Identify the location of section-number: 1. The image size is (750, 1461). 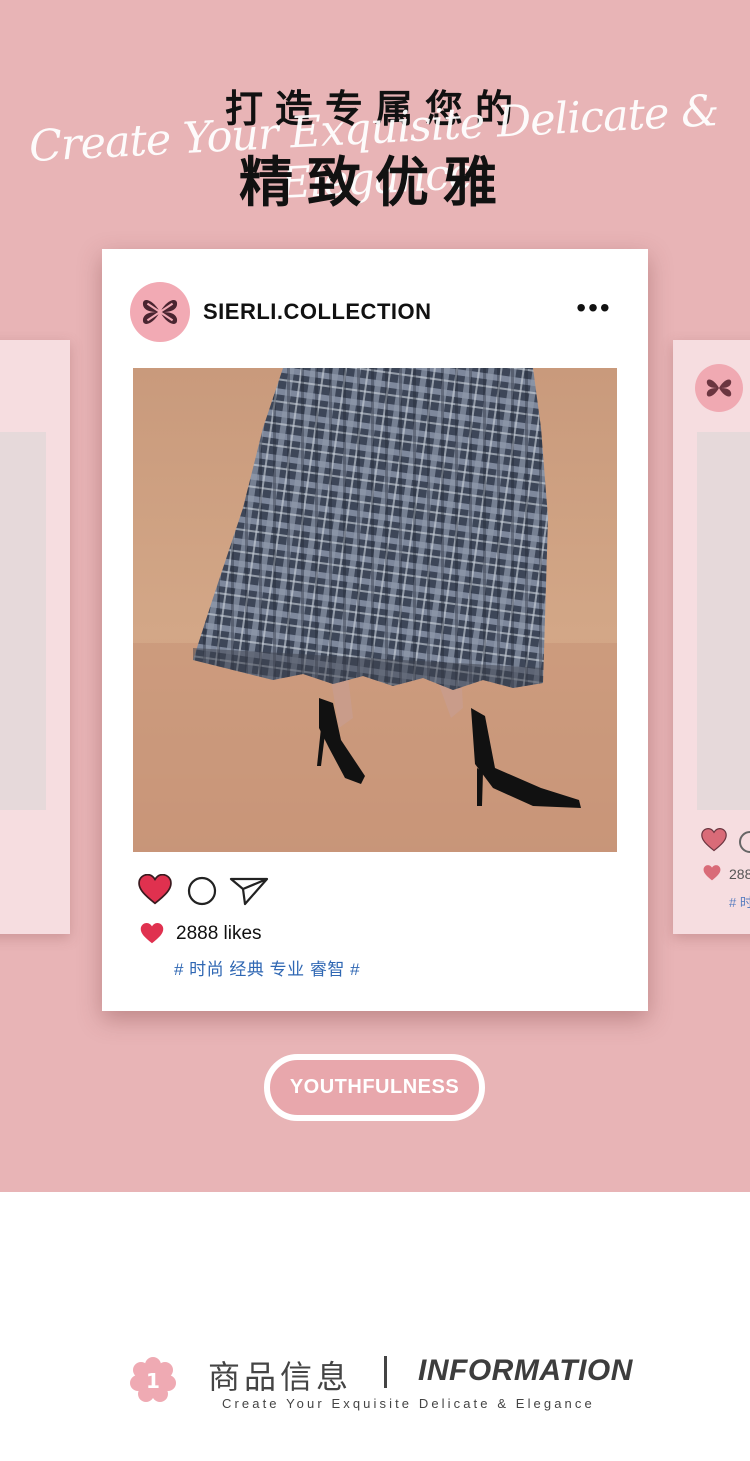
(153, 1381).